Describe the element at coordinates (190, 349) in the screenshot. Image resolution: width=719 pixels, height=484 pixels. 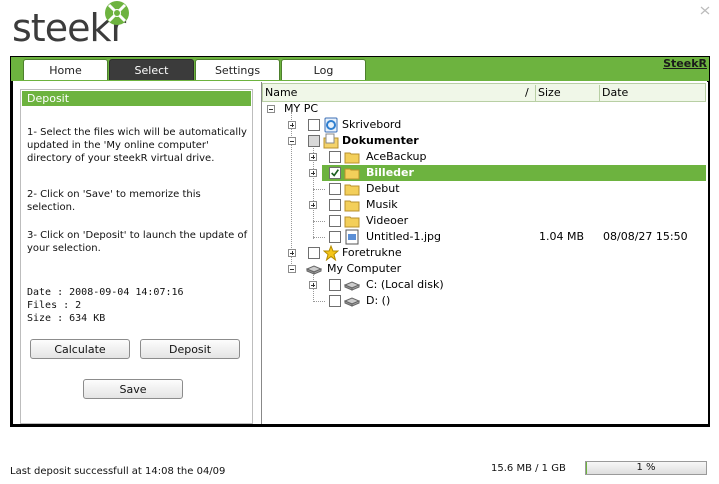
I see `deposit-button: Deposit` at that location.